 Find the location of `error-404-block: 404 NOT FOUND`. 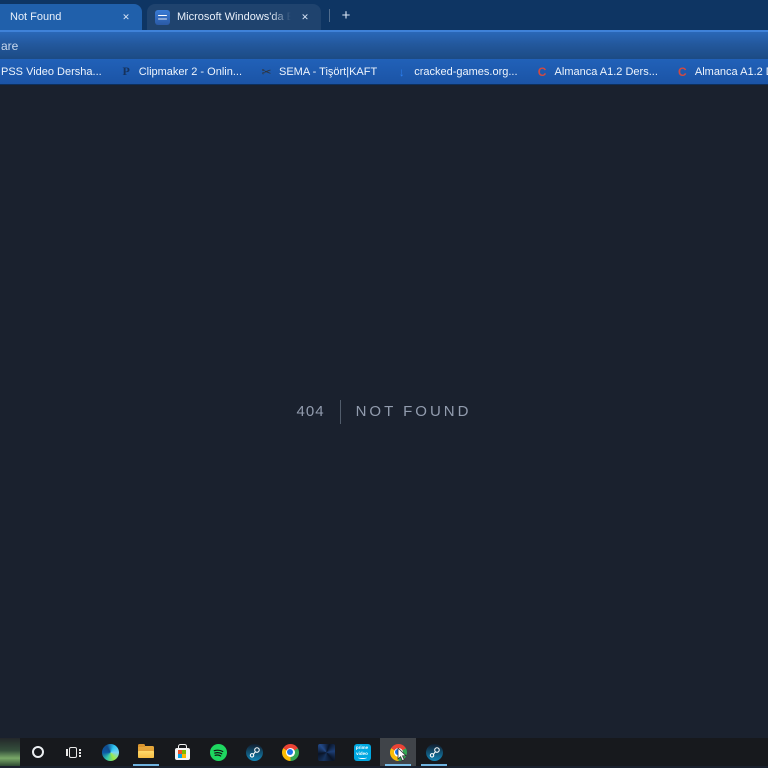

error-404-block: 404 NOT FOUND is located at coordinates (384, 411).